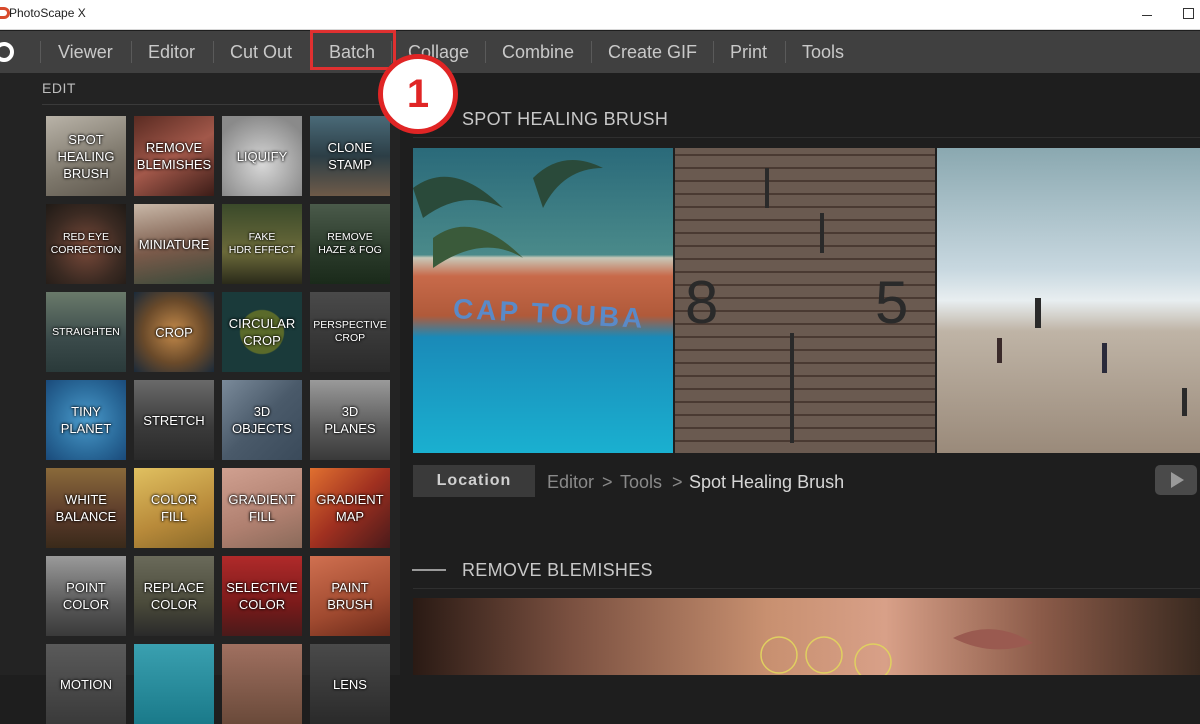  I want to click on tool-white-balance: WHITE BALANCE, so click(86, 508).